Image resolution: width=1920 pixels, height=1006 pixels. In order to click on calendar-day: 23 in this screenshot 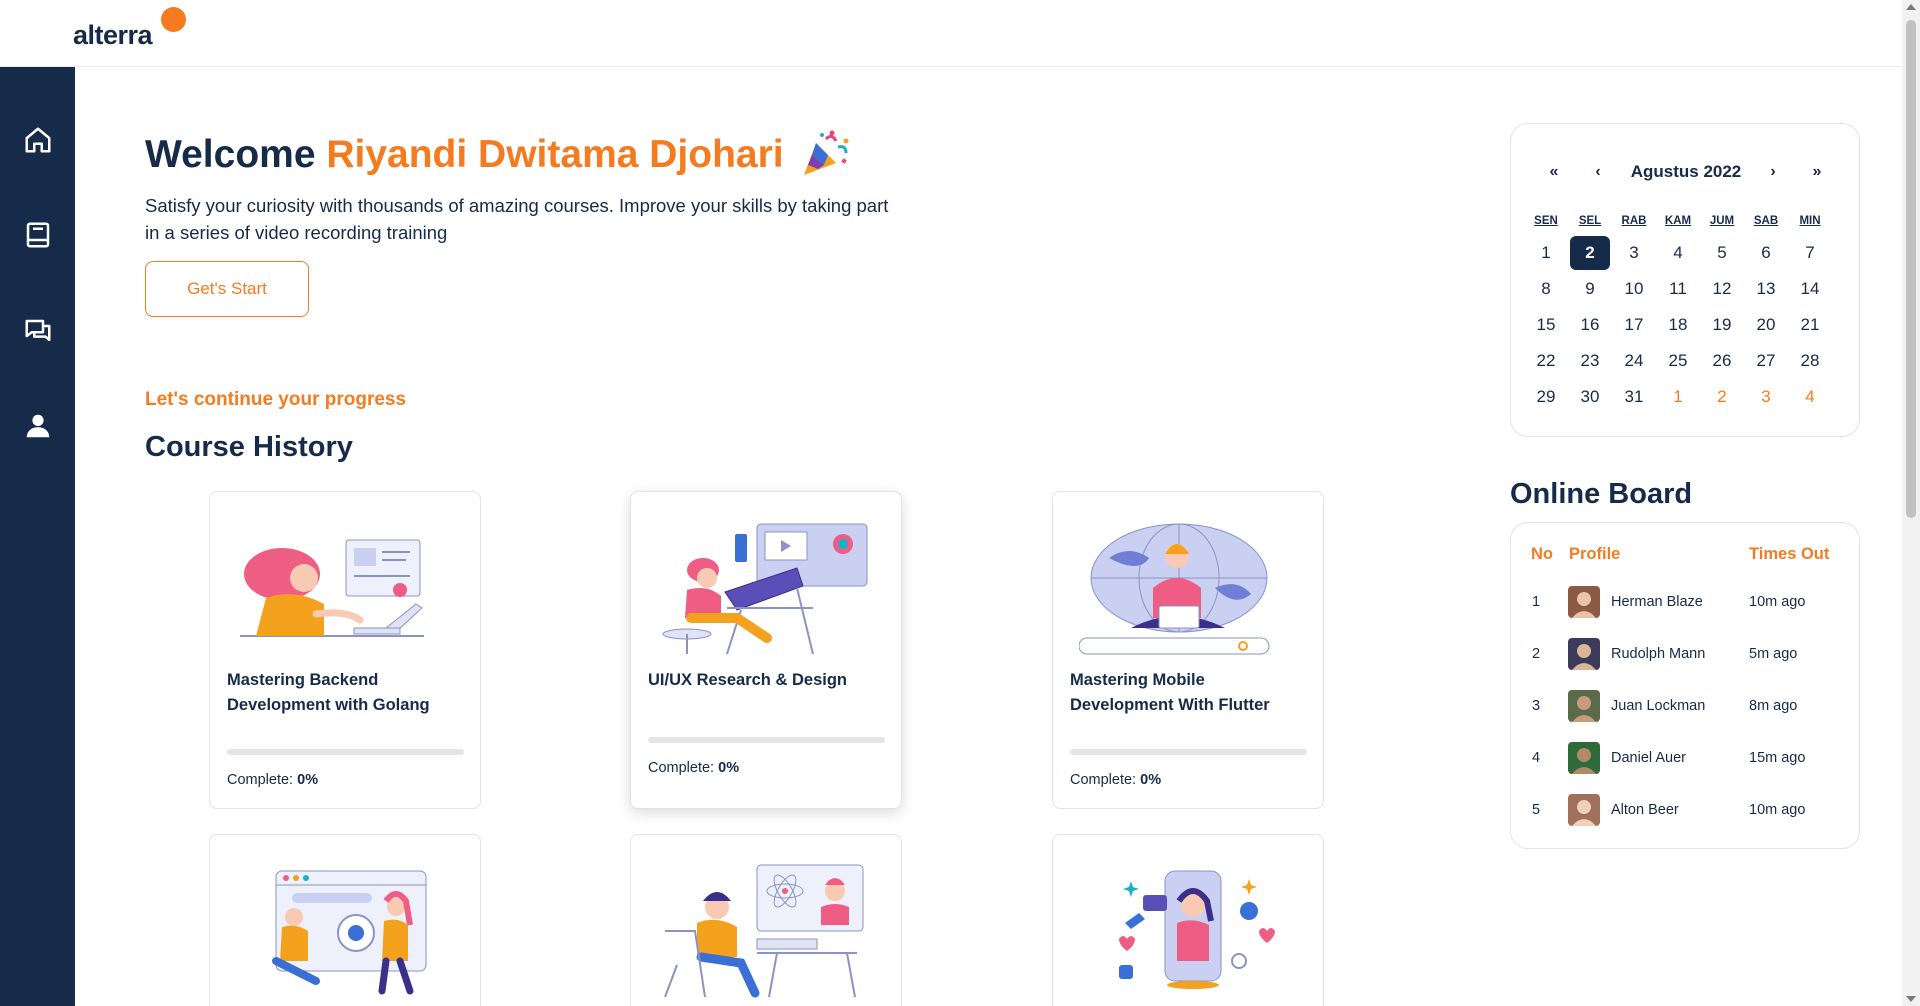, I will do `click(1590, 361)`.